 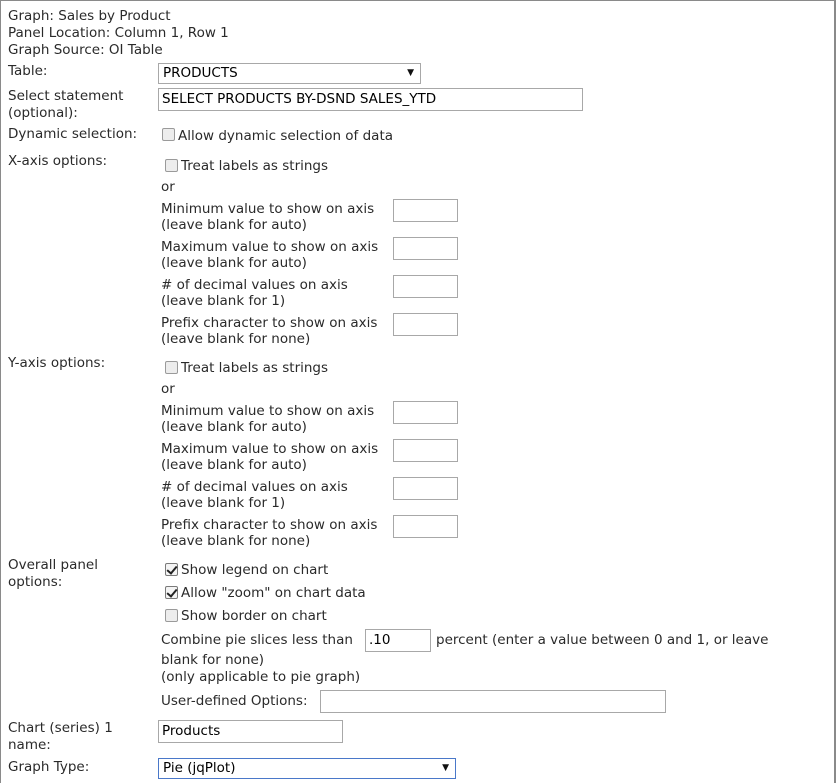 What do you see at coordinates (171, 165) in the screenshot?
I see `x-axis-strings-checkbox` at bounding box center [171, 165].